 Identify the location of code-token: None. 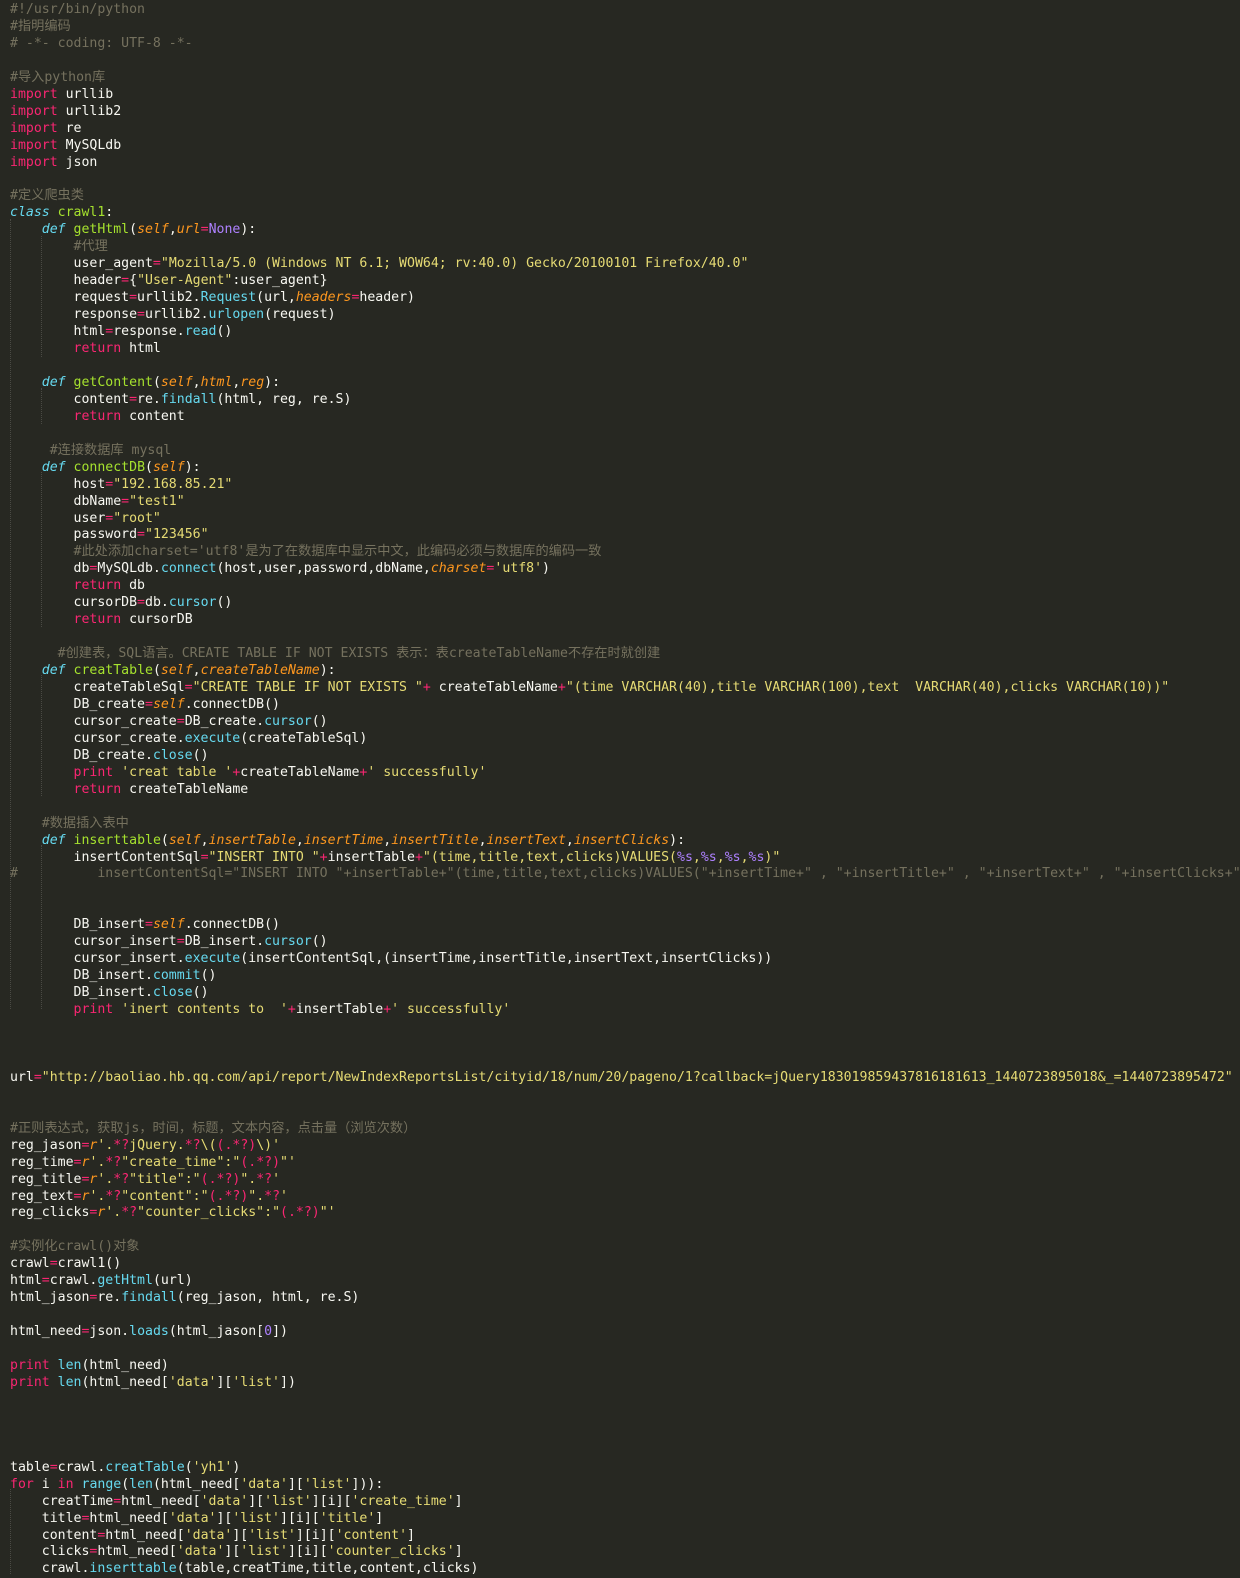
(224, 230).